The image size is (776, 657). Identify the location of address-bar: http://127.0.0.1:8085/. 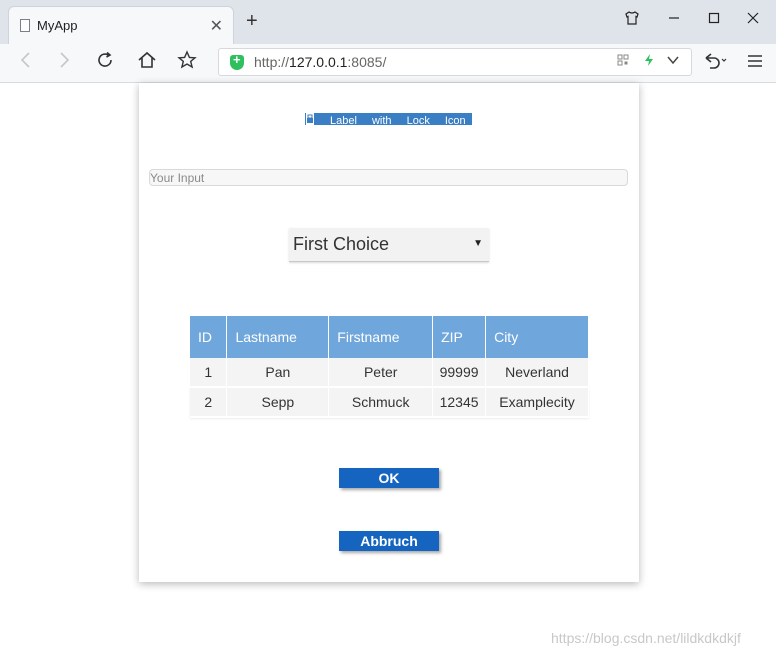
(455, 62).